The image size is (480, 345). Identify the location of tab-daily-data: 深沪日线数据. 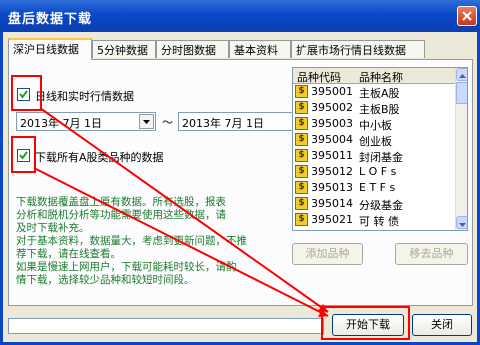
(50, 49).